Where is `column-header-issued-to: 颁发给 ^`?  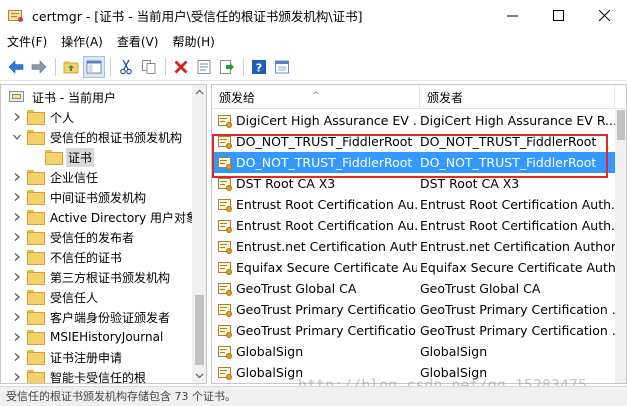 column-header-issued-to: 颁发给 ^ is located at coordinates (316, 97).